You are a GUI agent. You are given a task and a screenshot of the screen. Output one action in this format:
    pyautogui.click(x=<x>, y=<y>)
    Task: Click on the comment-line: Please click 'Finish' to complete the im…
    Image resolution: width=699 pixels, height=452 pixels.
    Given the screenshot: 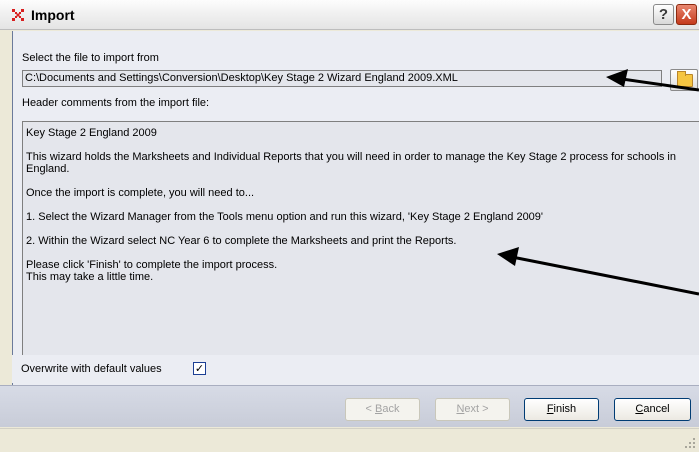 What is the action you would take?
    pyautogui.click(x=152, y=265)
    